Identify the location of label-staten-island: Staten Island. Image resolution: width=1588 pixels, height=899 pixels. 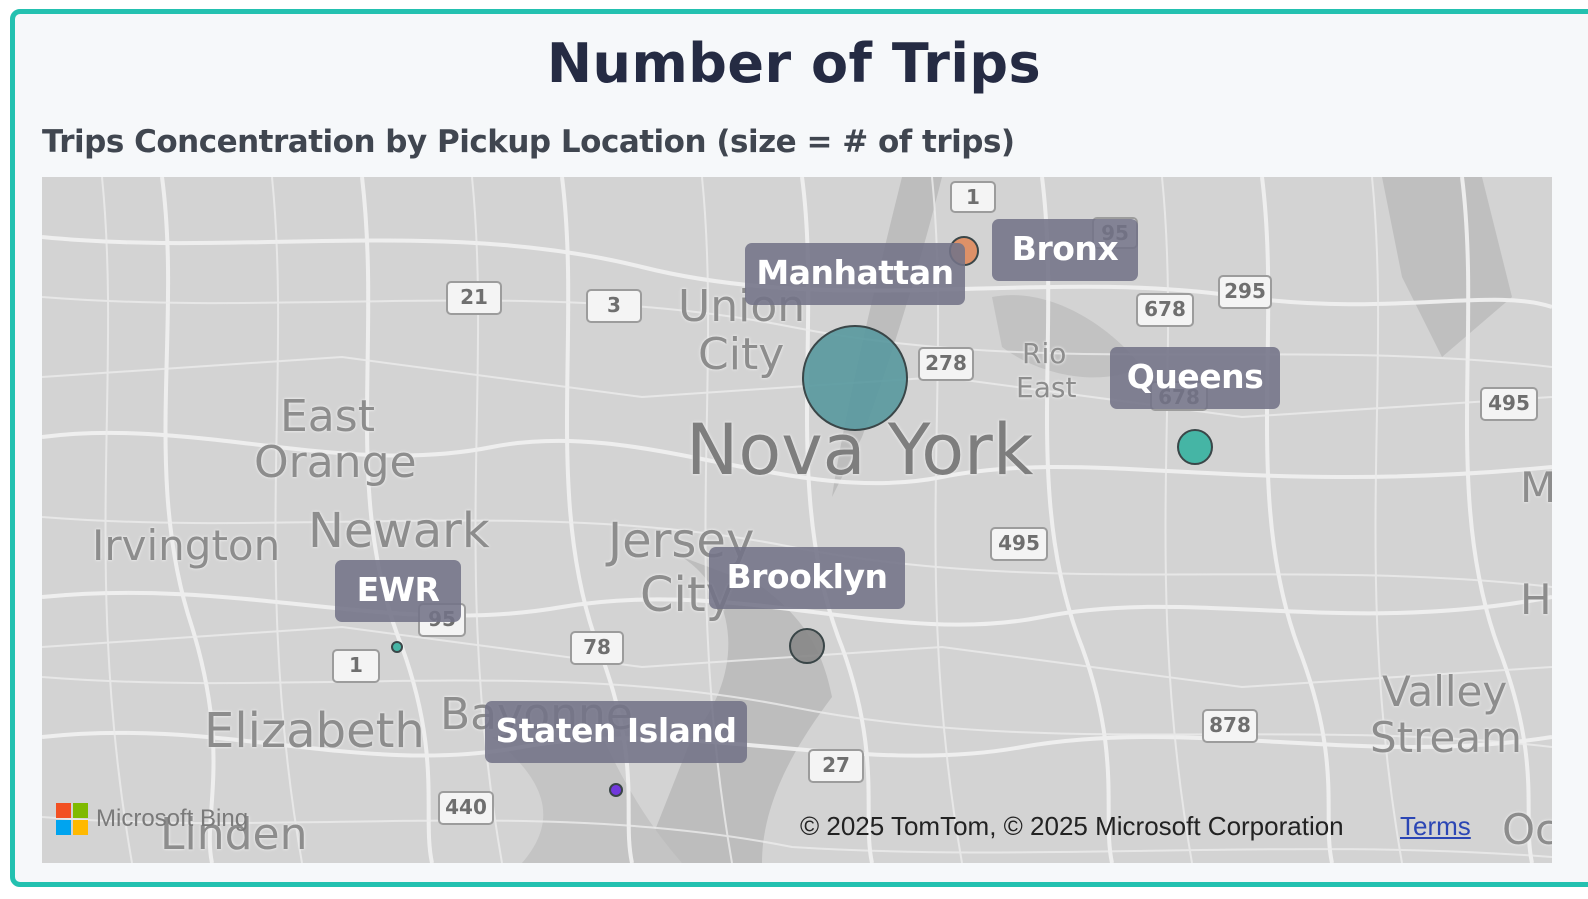
(616, 732).